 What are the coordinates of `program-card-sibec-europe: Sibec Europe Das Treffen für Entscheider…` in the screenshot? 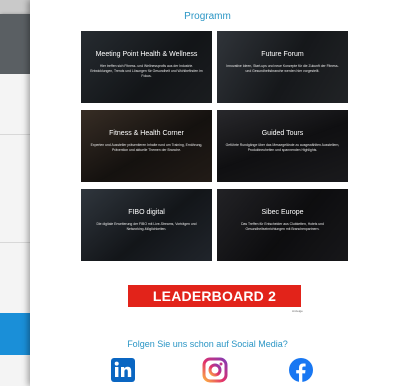 It's located at (282, 225).